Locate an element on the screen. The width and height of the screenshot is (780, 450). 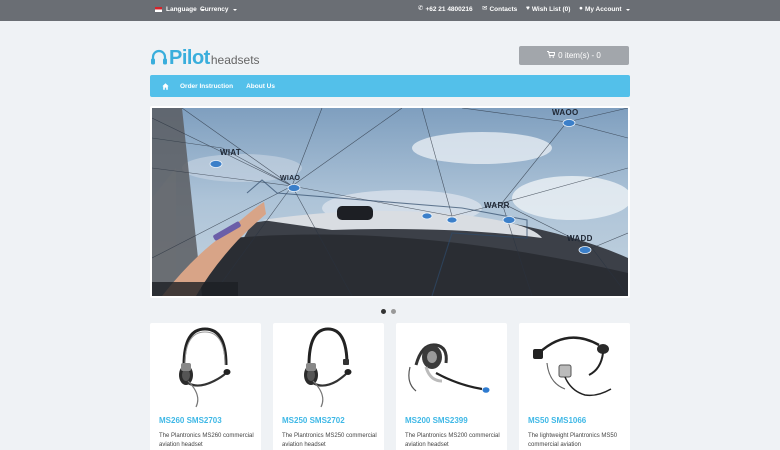
wishlist-link: ♥ Wish List (0) is located at coordinates (548, 9).